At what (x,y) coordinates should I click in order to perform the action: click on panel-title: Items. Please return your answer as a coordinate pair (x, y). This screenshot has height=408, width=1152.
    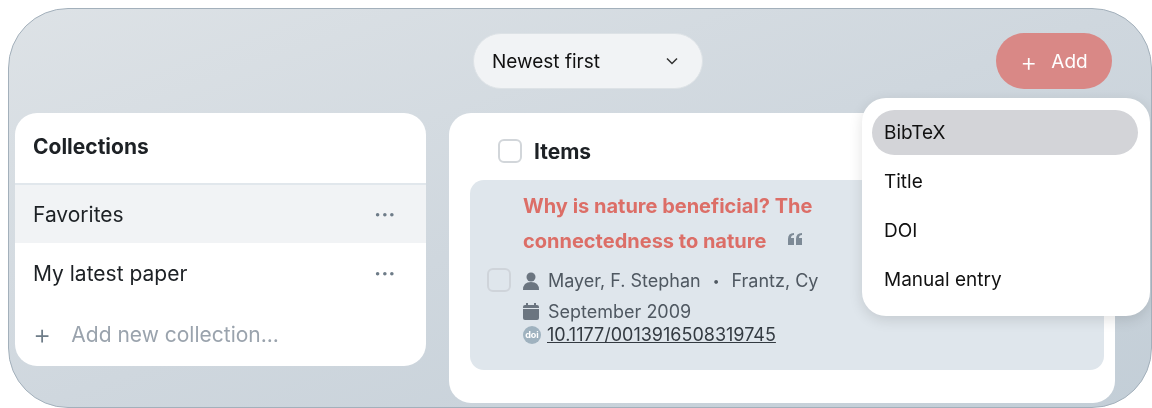
    Looking at the image, I should click on (563, 151).